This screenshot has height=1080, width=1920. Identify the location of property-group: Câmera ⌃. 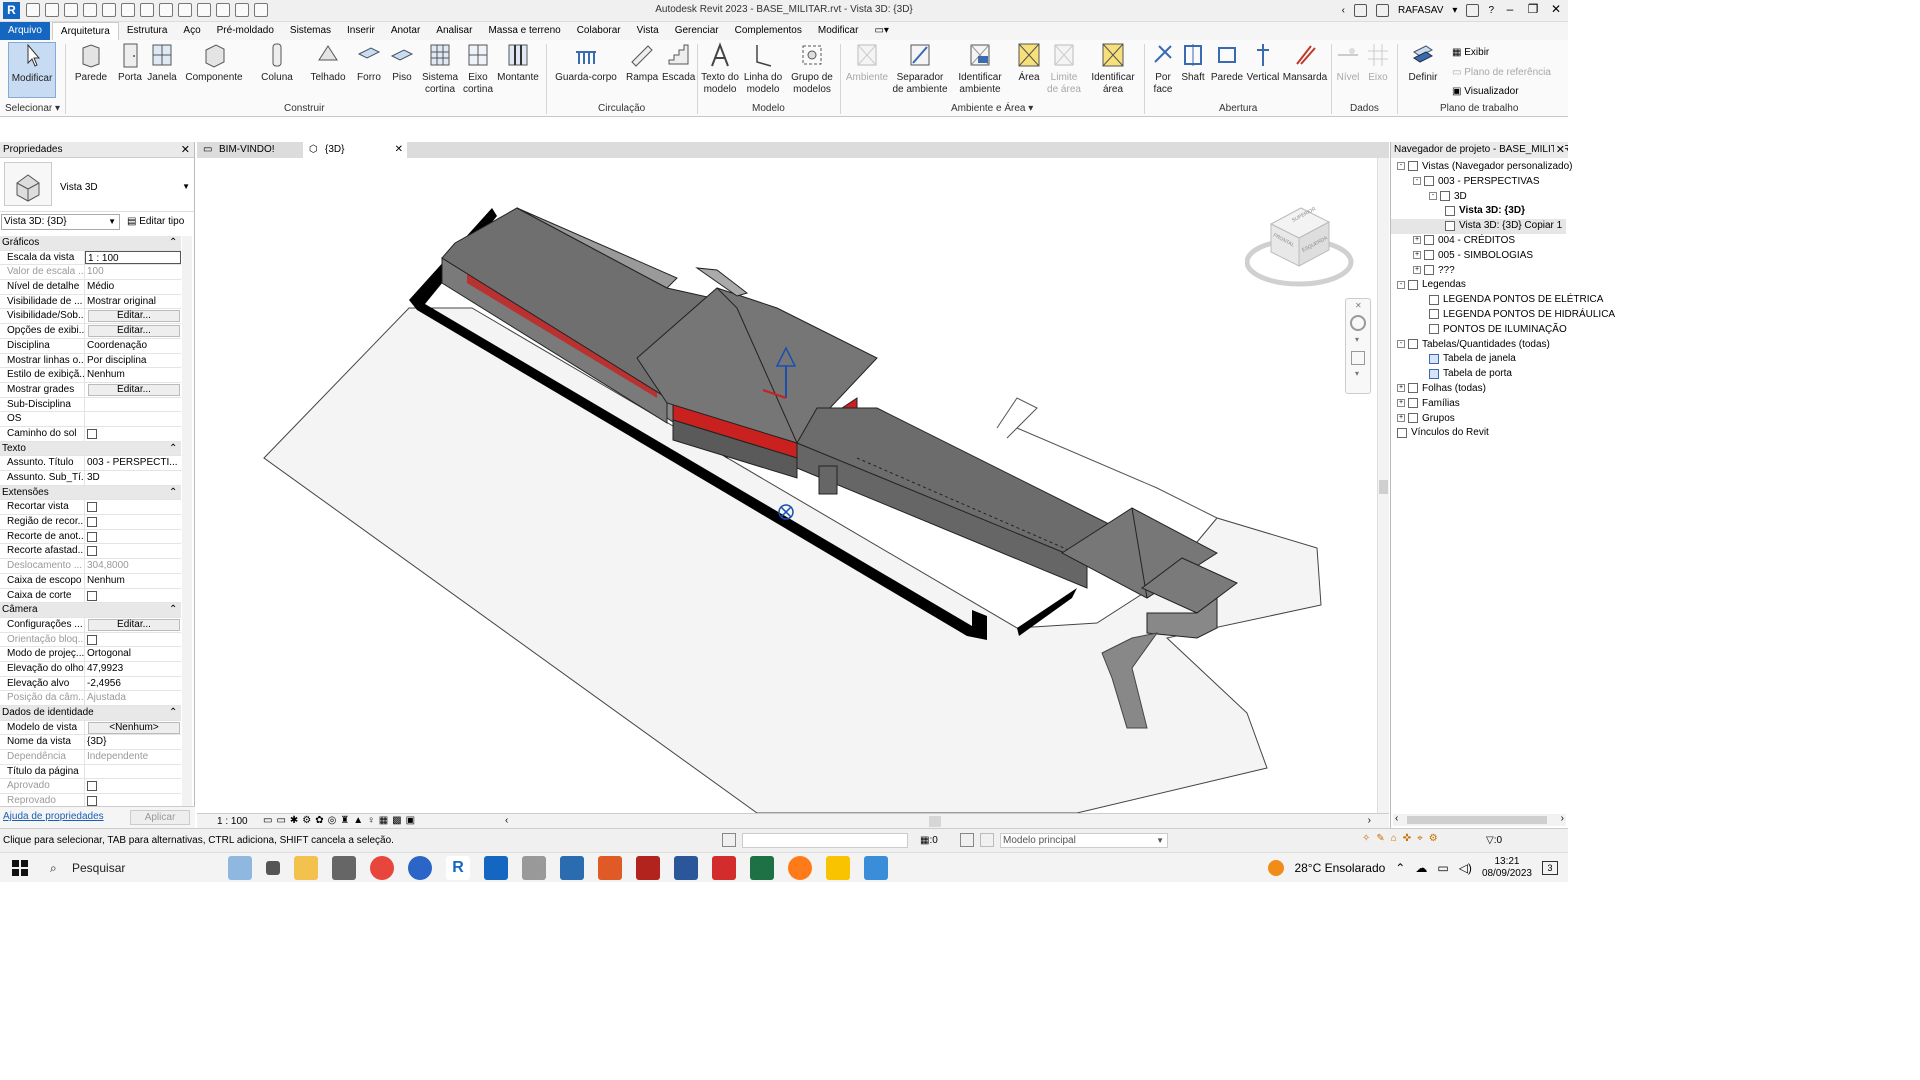
(90, 610).